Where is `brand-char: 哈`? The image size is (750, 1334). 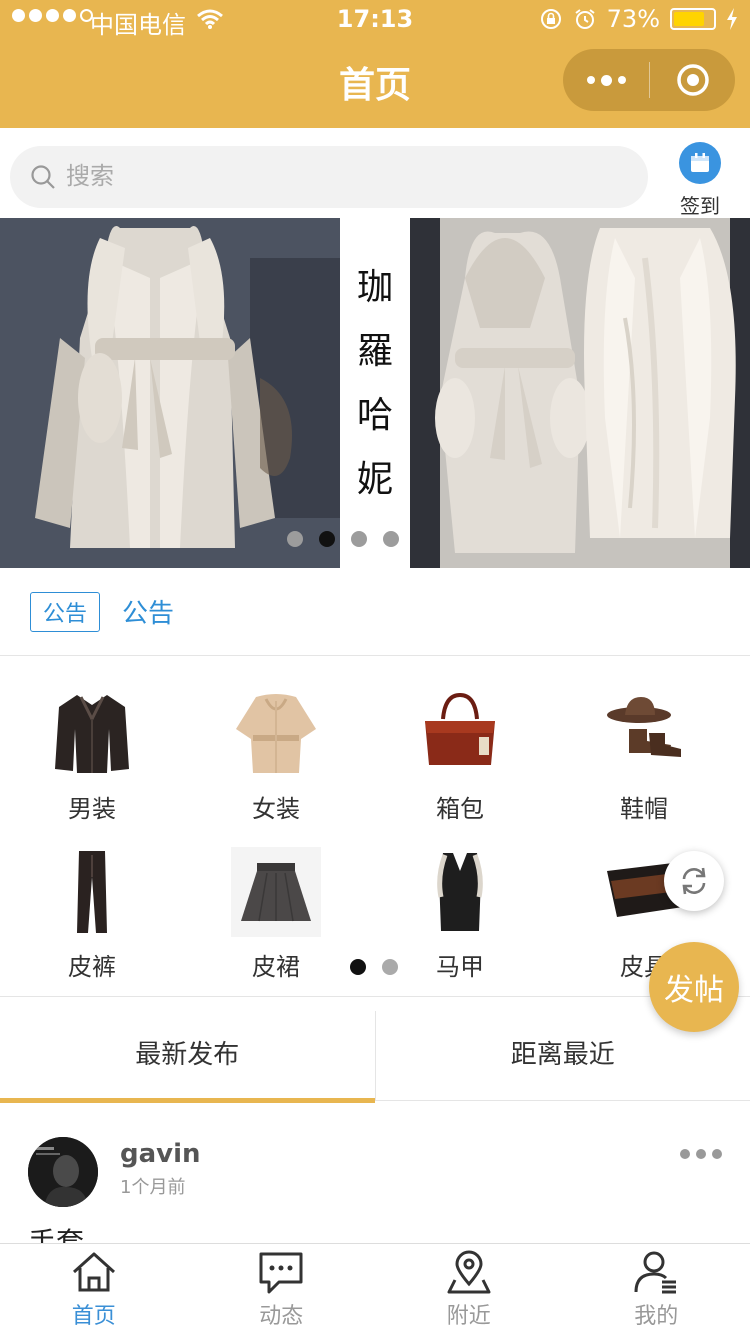
brand-char: 哈 is located at coordinates (374, 415).